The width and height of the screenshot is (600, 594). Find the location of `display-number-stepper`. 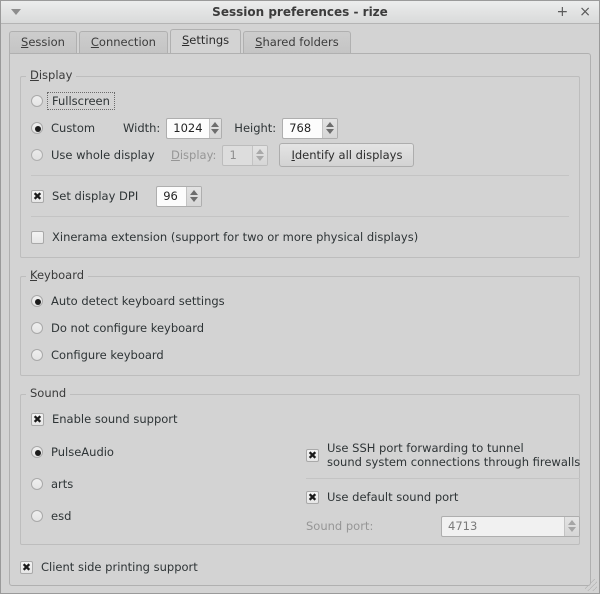

display-number-stepper is located at coordinates (260, 155).